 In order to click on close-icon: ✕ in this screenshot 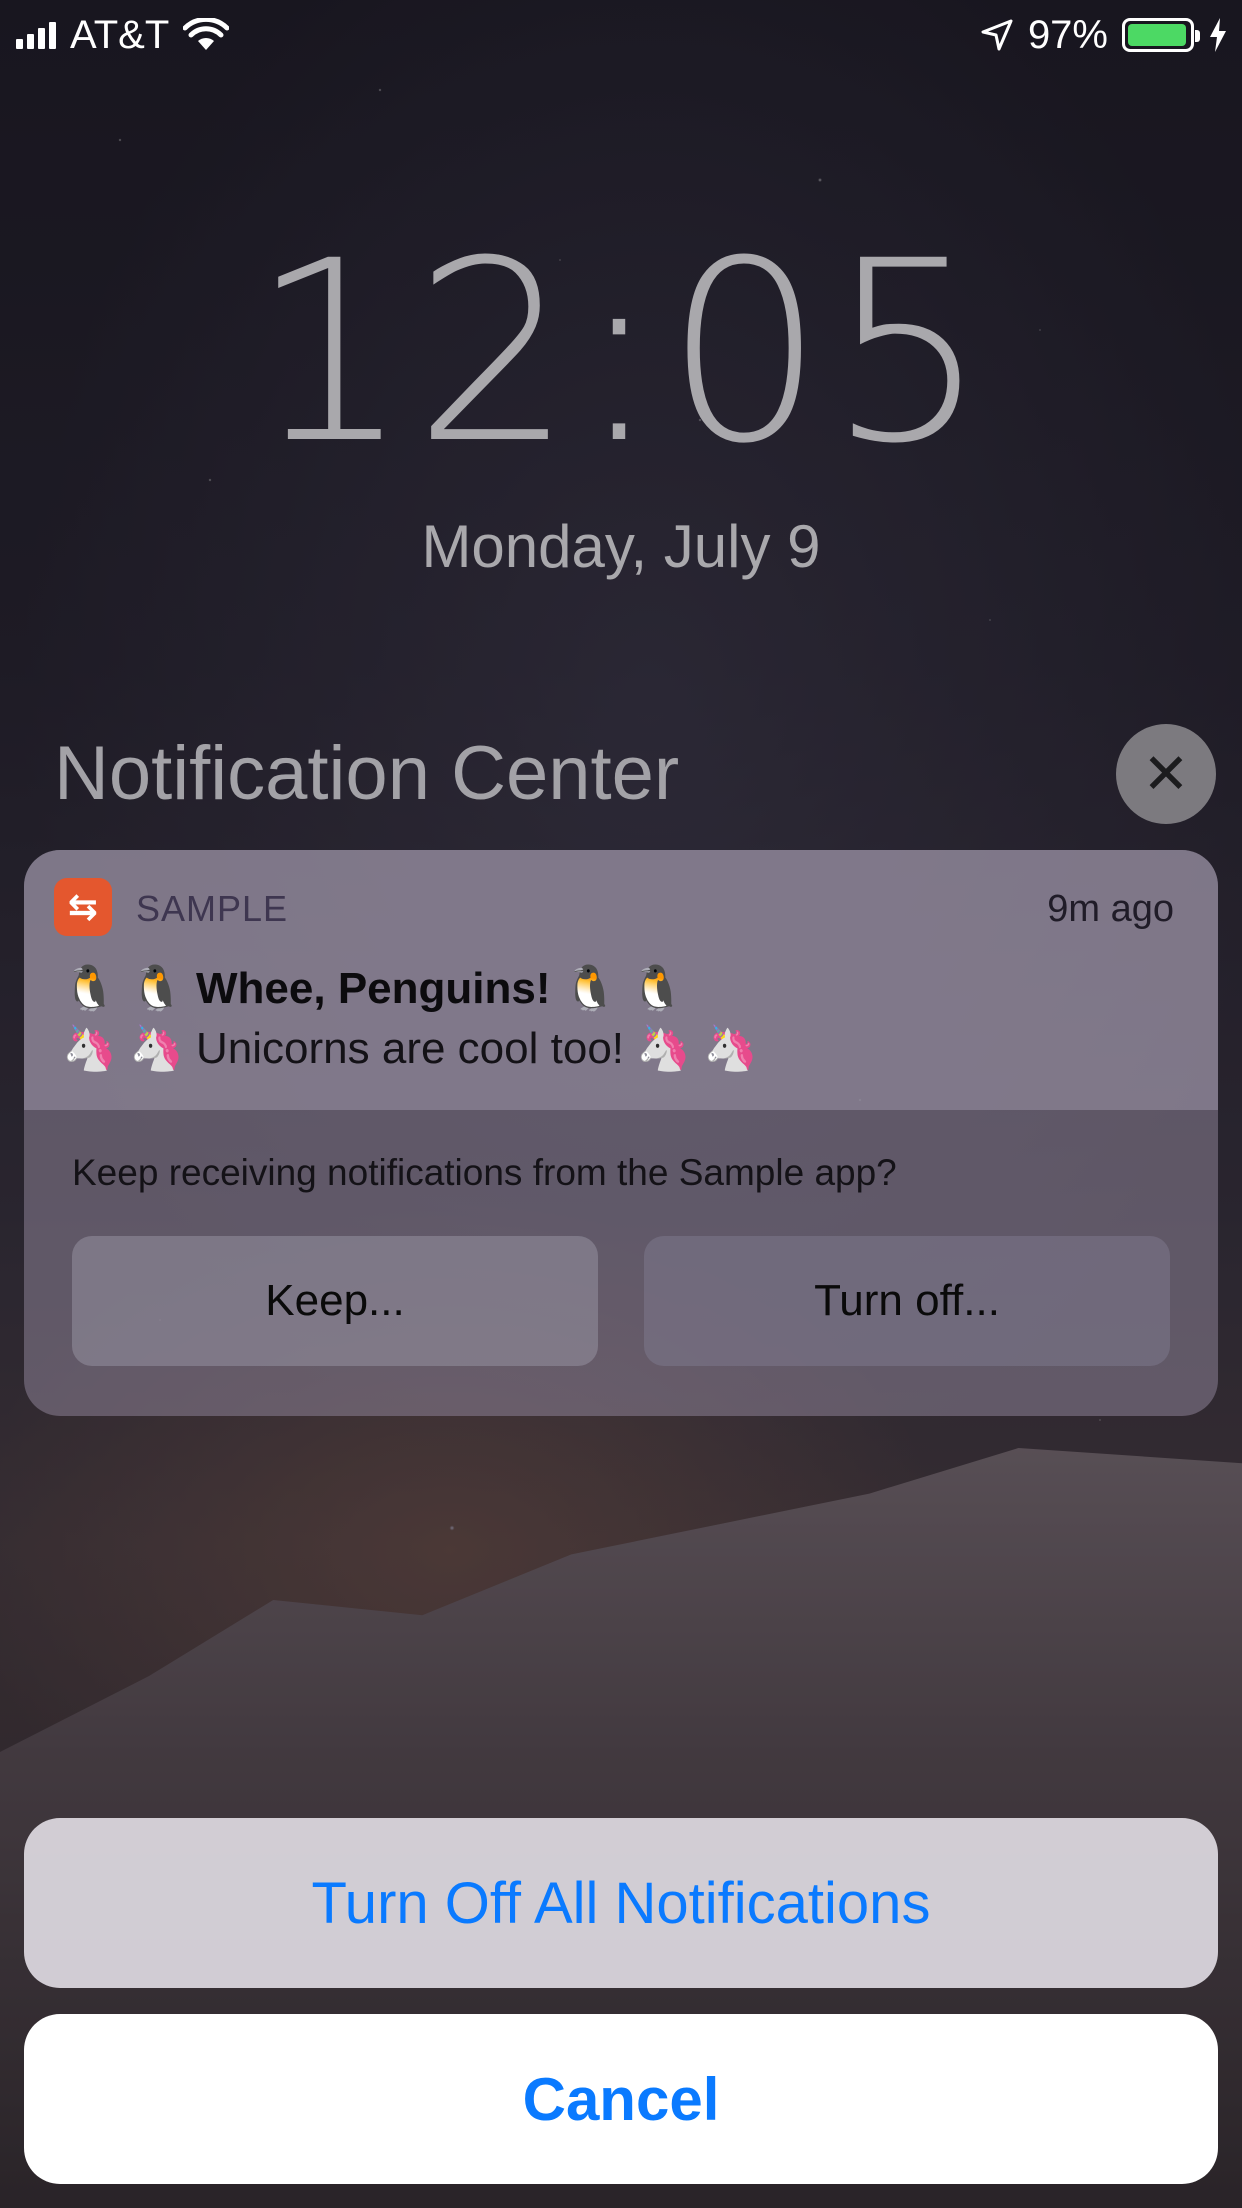, I will do `click(1166, 773)`.